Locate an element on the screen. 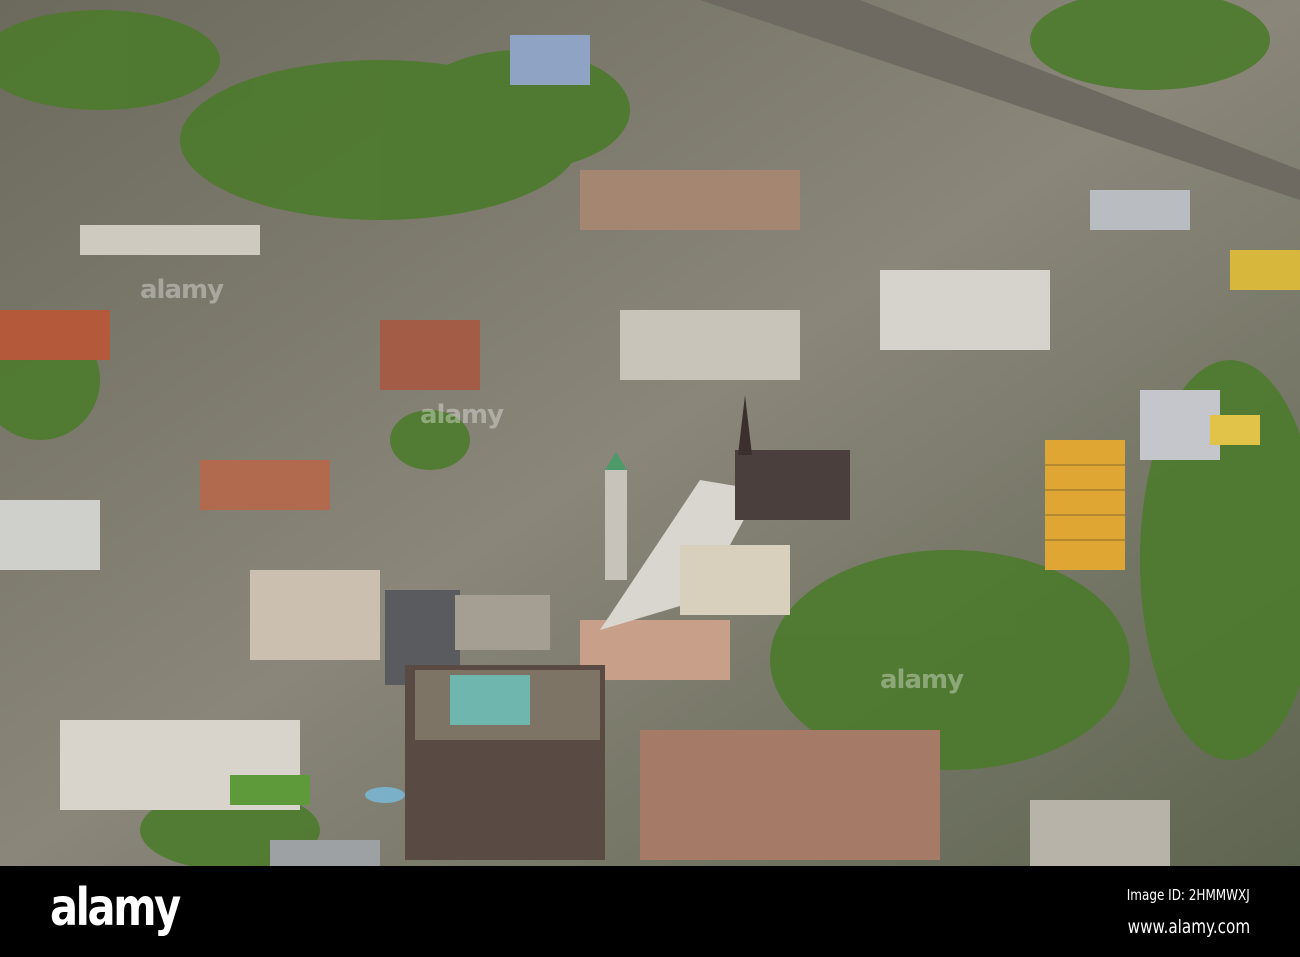 This screenshot has width=1300, height=957. image-id-label: Image ID: 2HMMWXJ is located at coordinates (1188, 895).